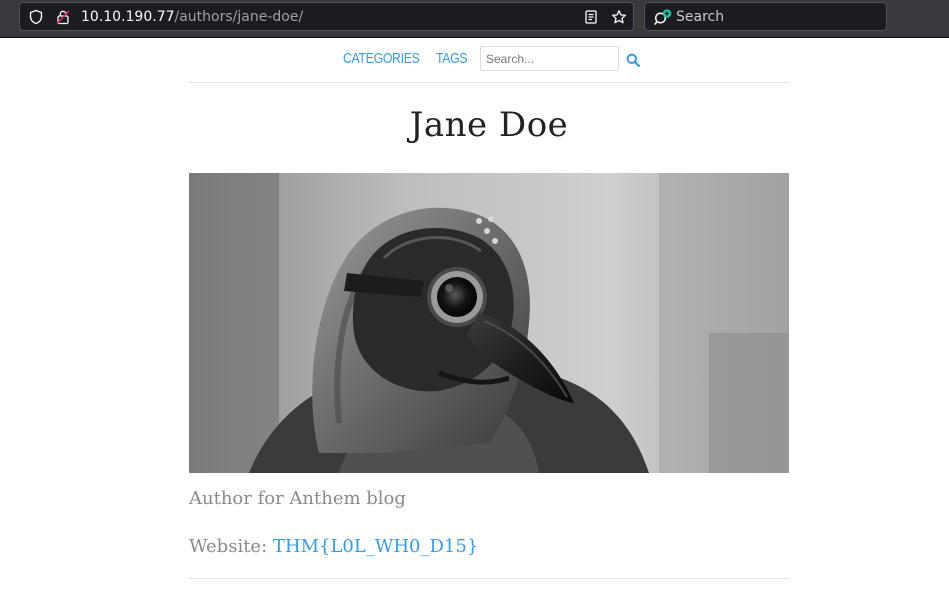  Describe the element at coordinates (381, 58) in the screenshot. I see `nav-link-categories: CATEGORIES` at that location.